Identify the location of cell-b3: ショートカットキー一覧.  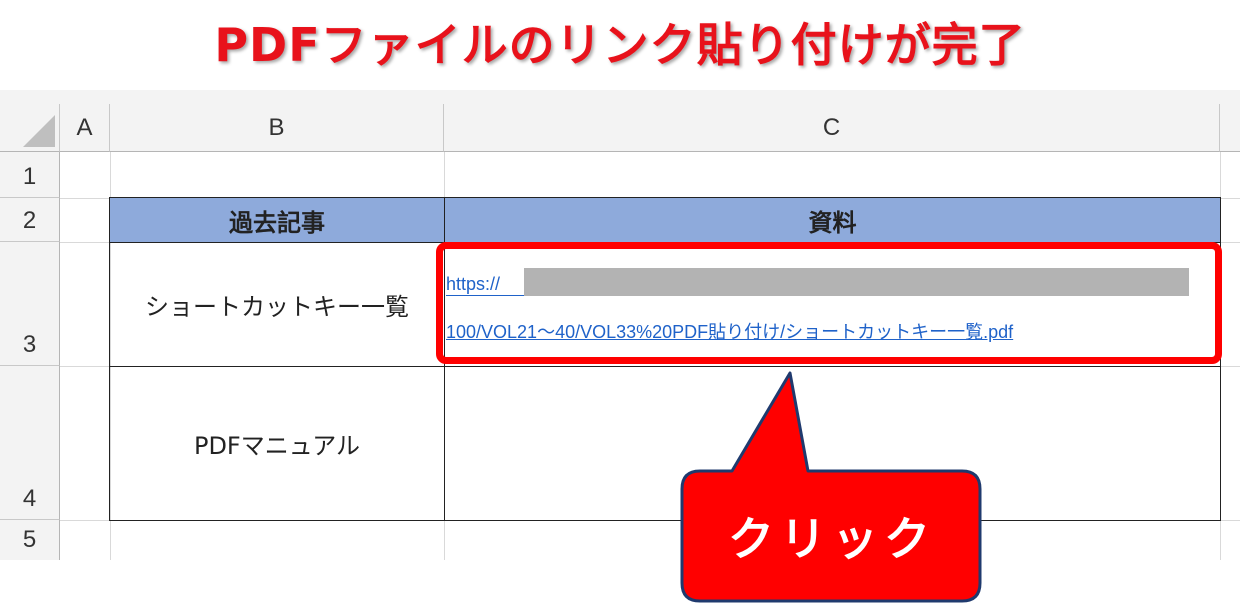
(277, 304).